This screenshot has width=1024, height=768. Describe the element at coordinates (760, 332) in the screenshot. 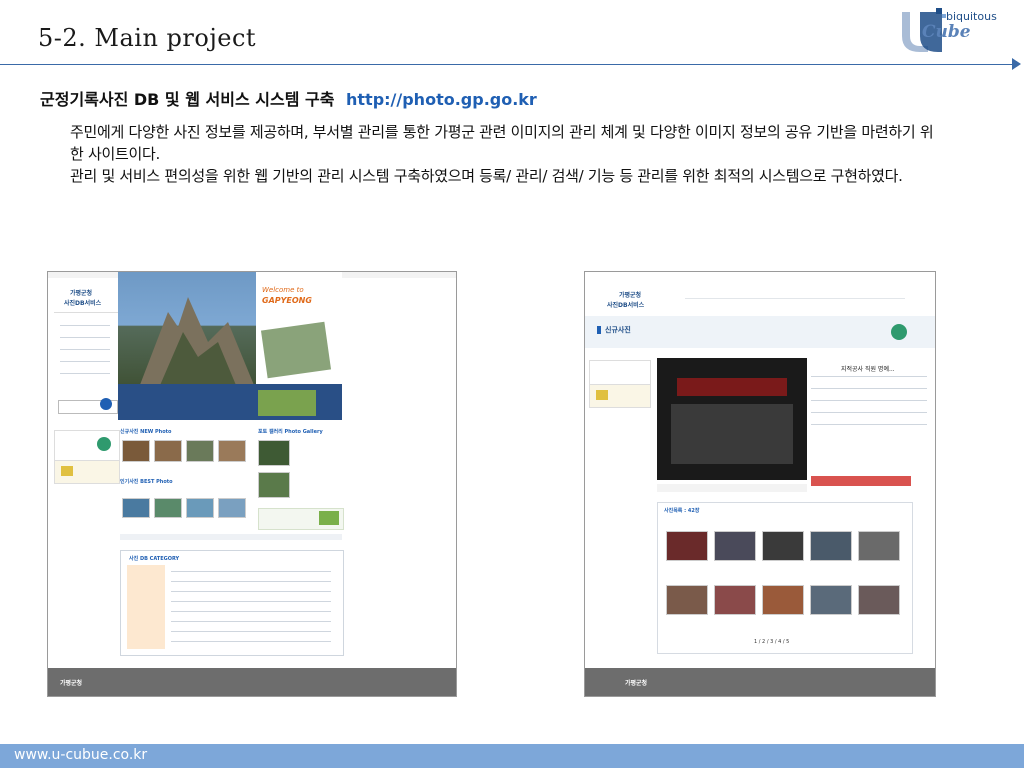

I see `section-banner: 신규사진` at that location.